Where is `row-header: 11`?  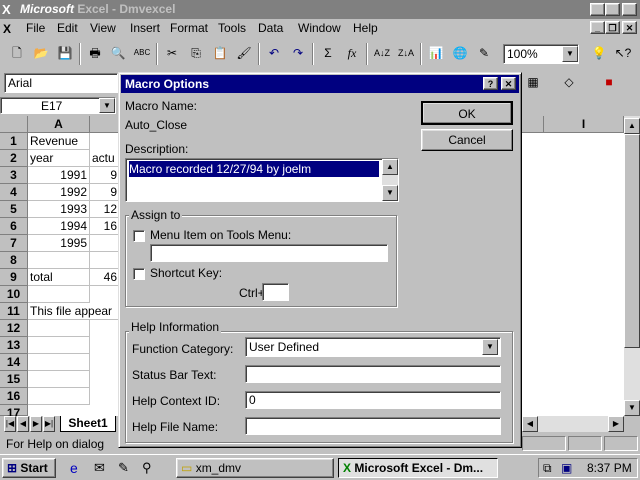 row-header: 11 is located at coordinates (14, 311).